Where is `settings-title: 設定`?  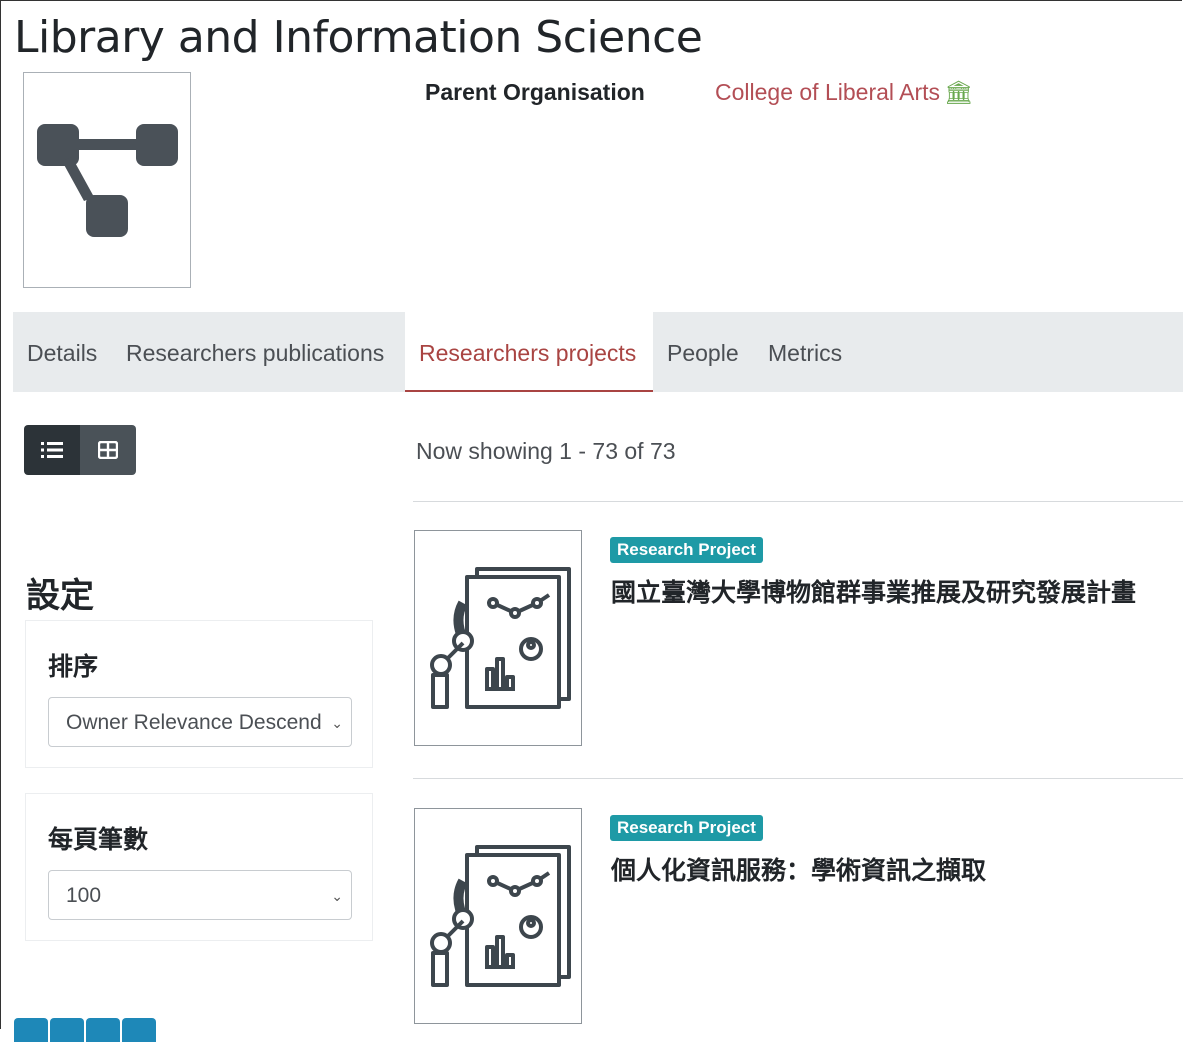
settings-title: 設定 is located at coordinates (60, 596).